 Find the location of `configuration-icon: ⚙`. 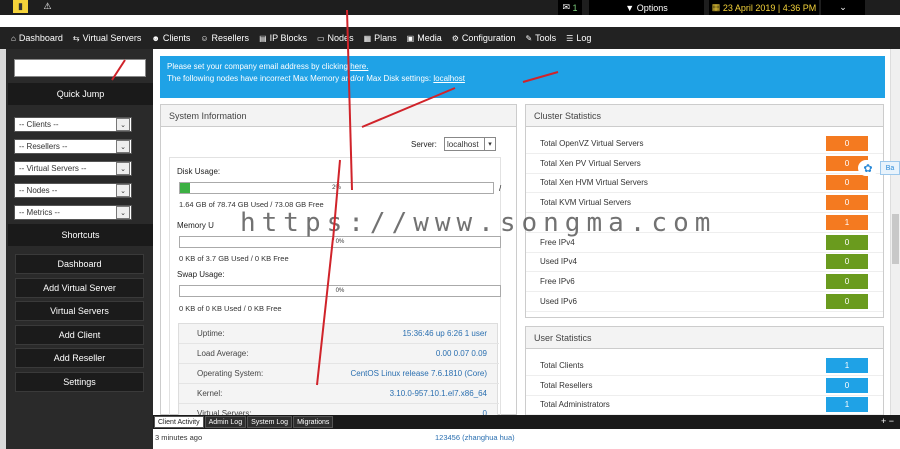

configuration-icon: ⚙ is located at coordinates (455, 38).